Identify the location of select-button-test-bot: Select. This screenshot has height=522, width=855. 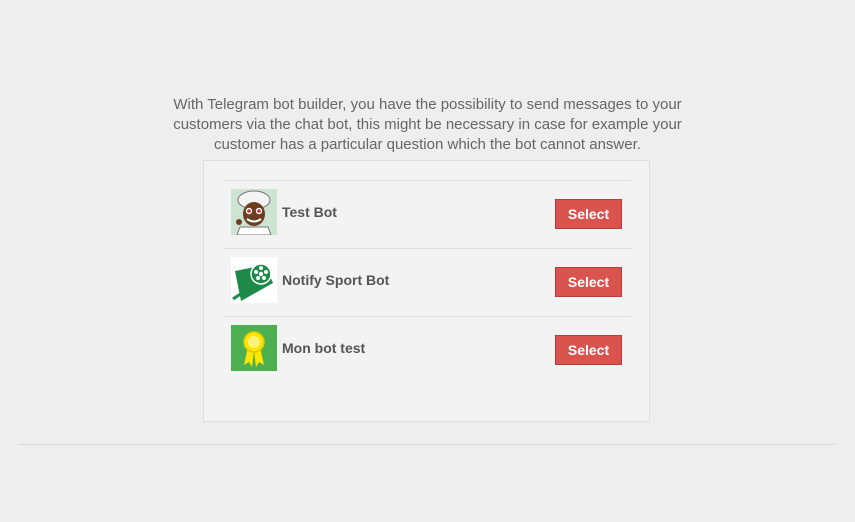
(588, 214).